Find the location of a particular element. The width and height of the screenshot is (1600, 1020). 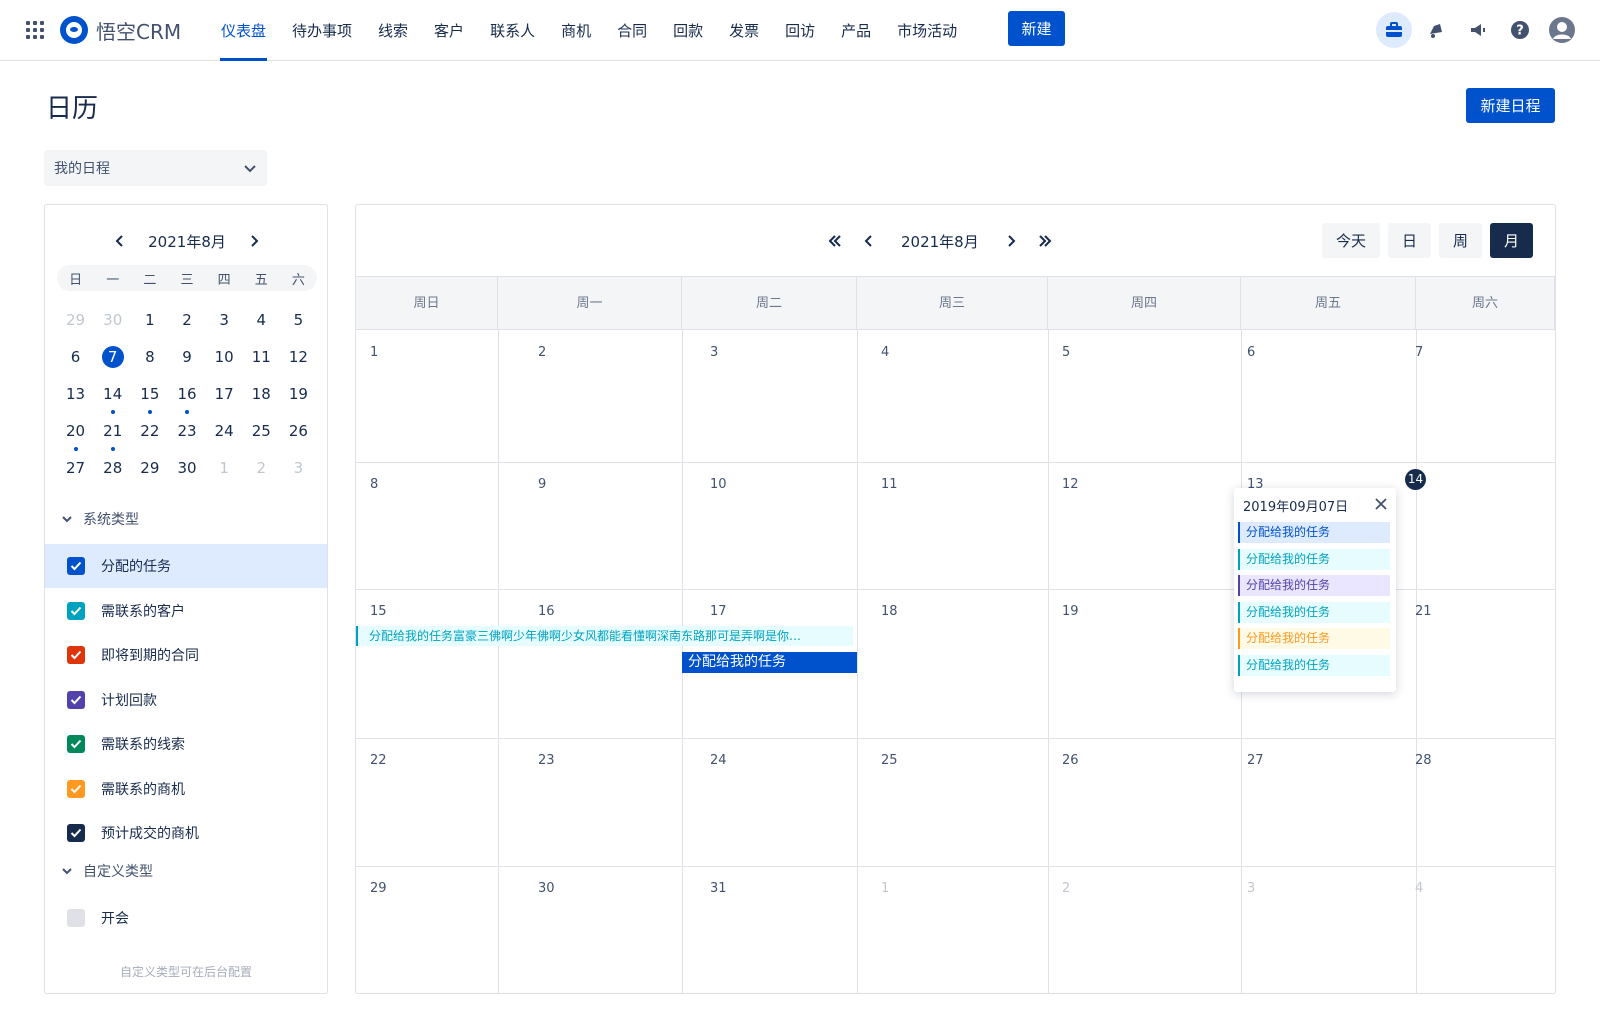

calendar-day-number: 6 is located at coordinates (1251, 352).